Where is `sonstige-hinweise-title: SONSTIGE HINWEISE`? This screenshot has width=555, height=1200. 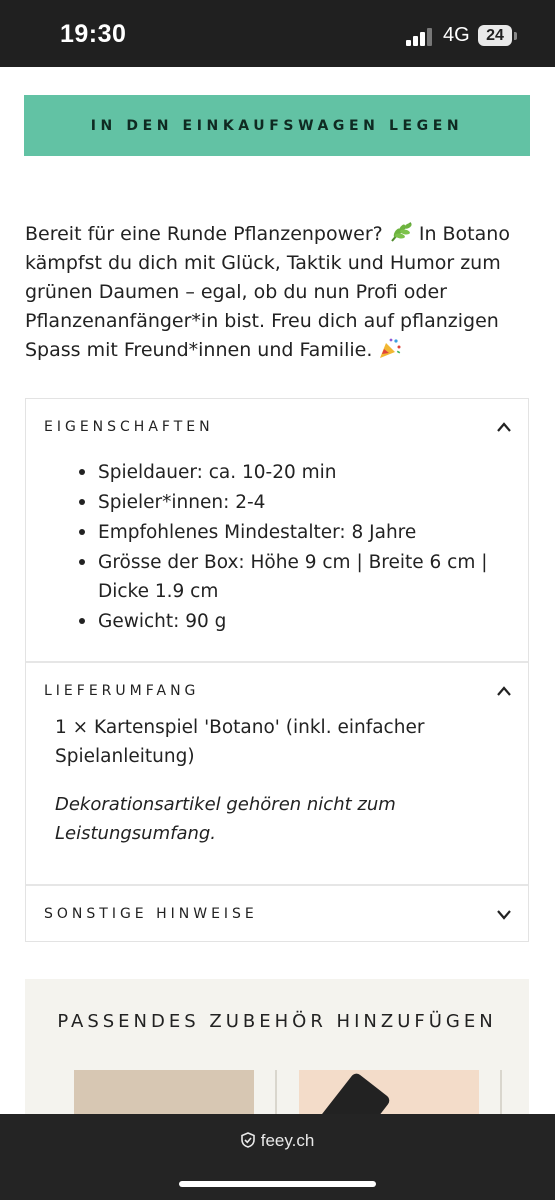
sonstige-hinweise-title: SONSTIGE HINWEISE is located at coordinates (151, 914).